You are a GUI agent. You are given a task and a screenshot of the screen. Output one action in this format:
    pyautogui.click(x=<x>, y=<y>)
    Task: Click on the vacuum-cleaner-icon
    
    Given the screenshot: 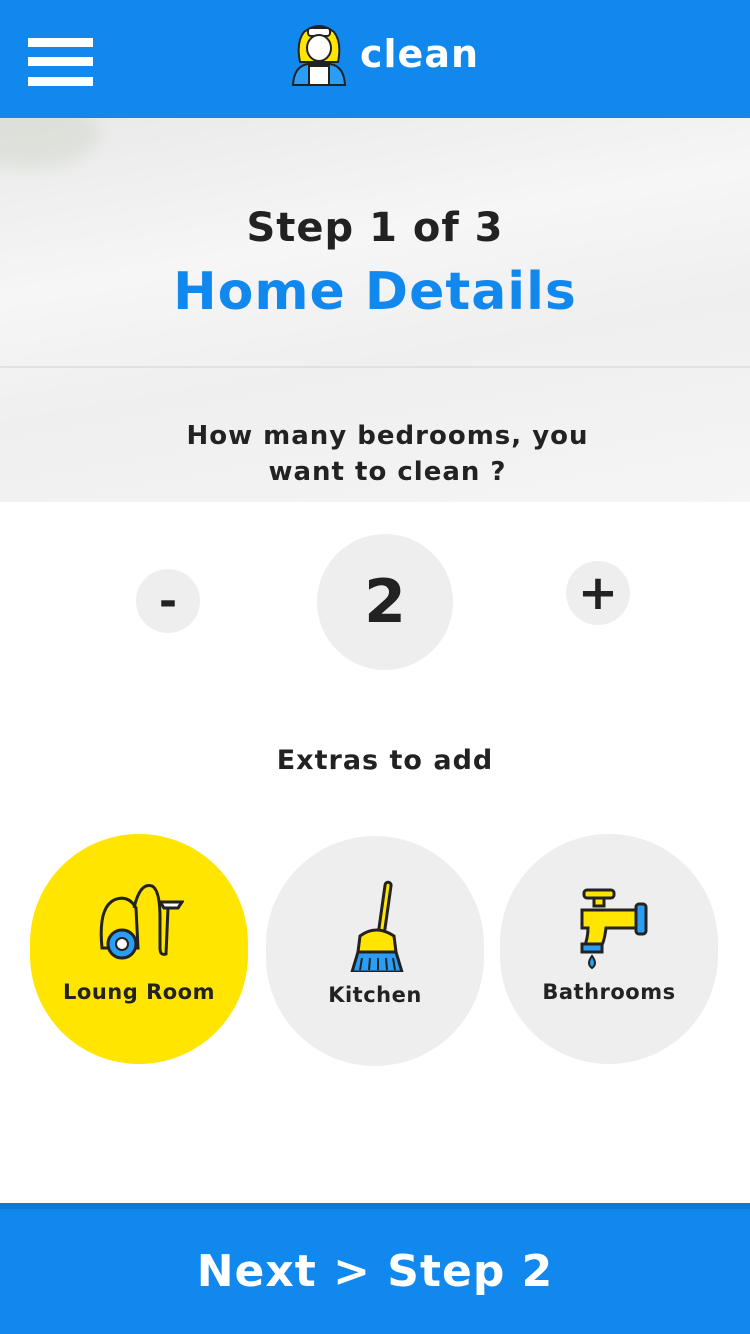 What is the action you would take?
    pyautogui.click(x=141, y=921)
    